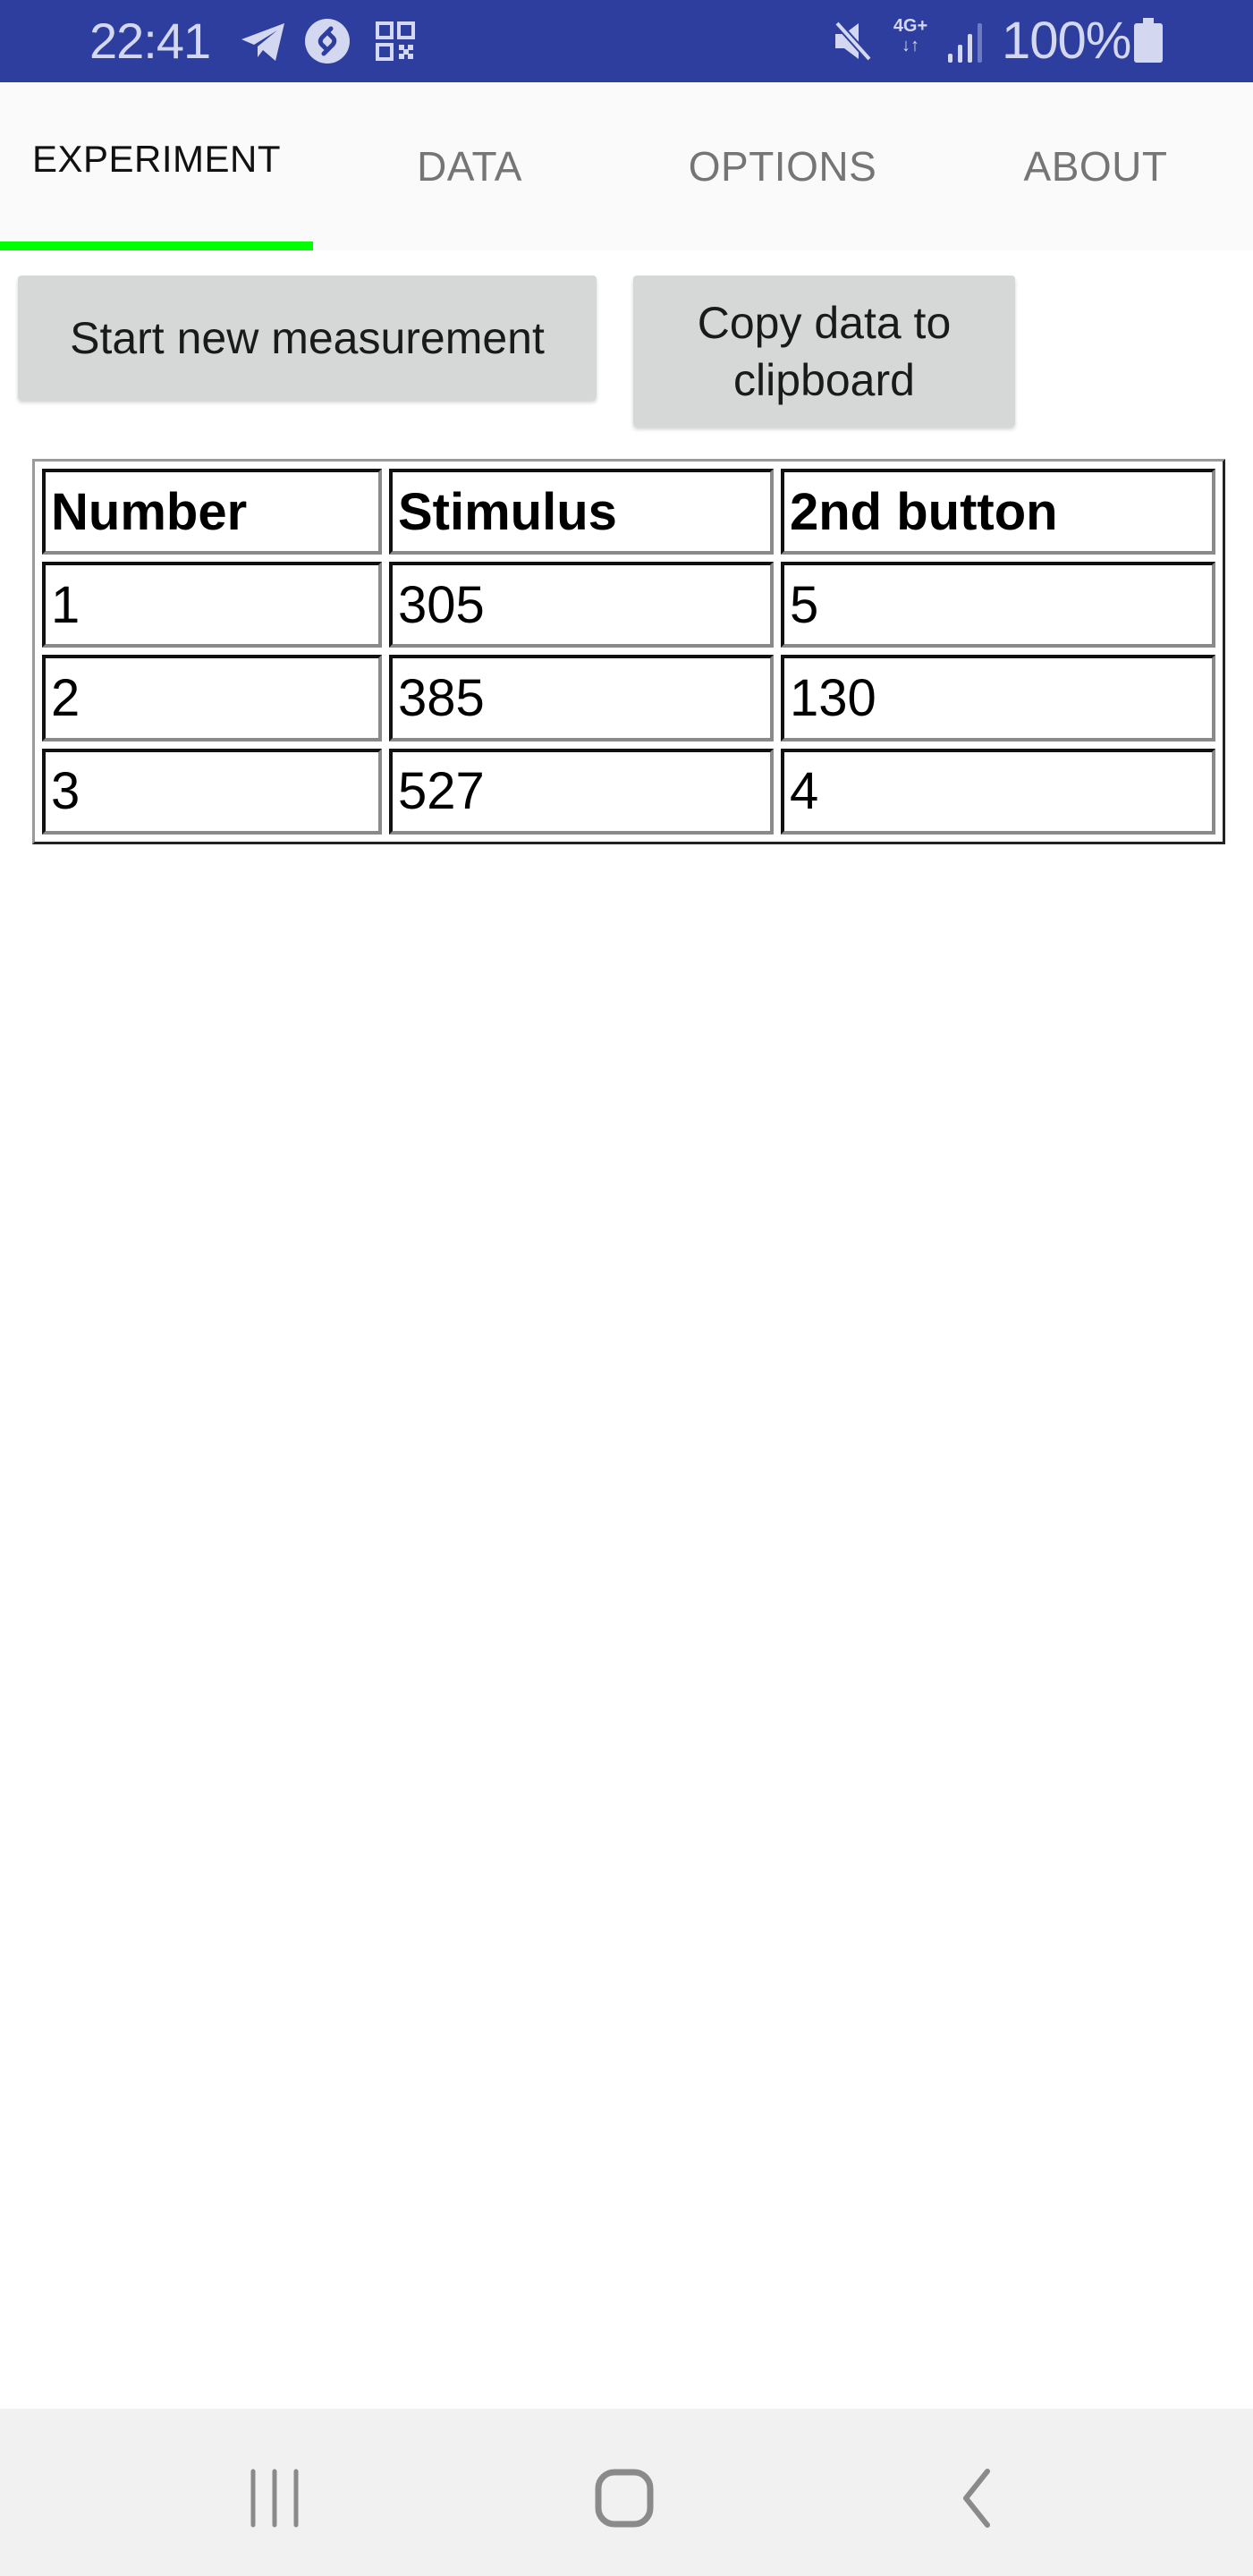 Image resolution: width=1253 pixels, height=2576 pixels. I want to click on cell-stimulus: 527, so click(581, 791).